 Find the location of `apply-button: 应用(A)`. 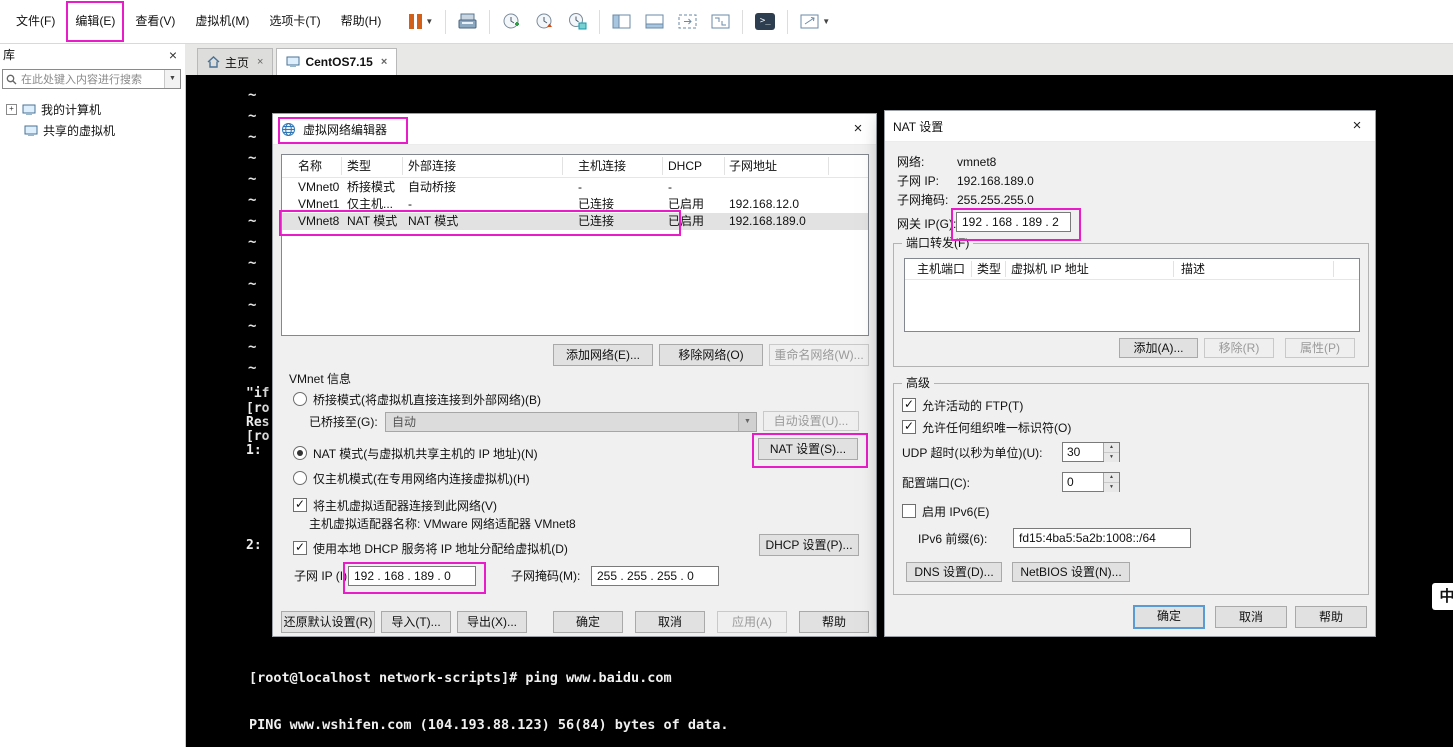

apply-button: 应用(A) is located at coordinates (752, 622).